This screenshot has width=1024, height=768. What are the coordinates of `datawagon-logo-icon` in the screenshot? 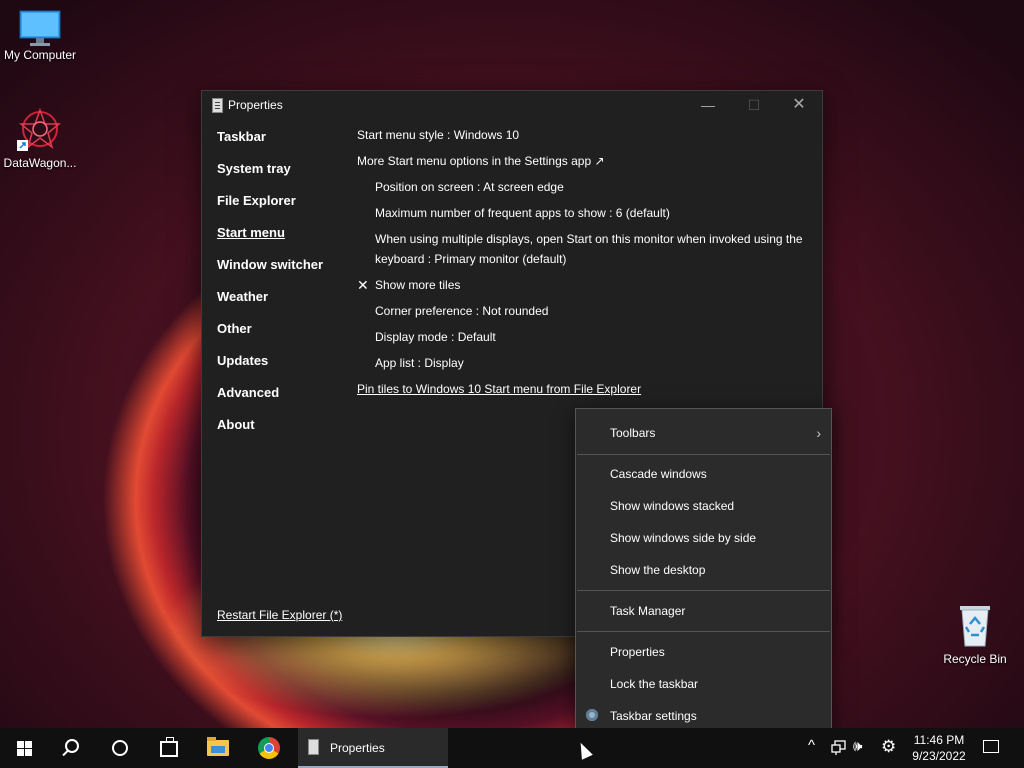 It's located at (40, 129).